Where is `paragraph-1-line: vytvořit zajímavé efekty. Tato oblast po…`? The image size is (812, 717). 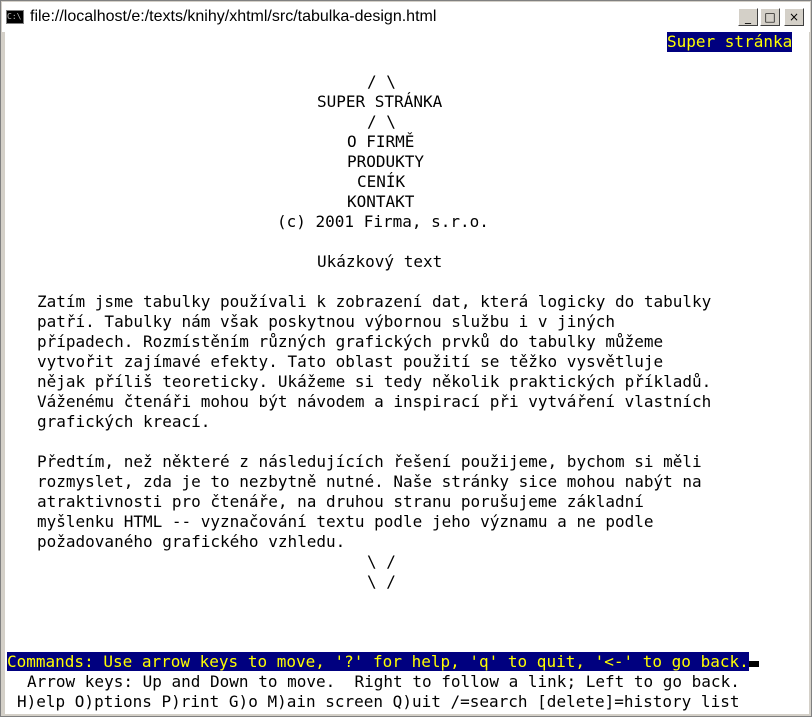 paragraph-1-line: vytvořit zajímavé efekty. Tato oblast po… is located at coordinates (350, 361).